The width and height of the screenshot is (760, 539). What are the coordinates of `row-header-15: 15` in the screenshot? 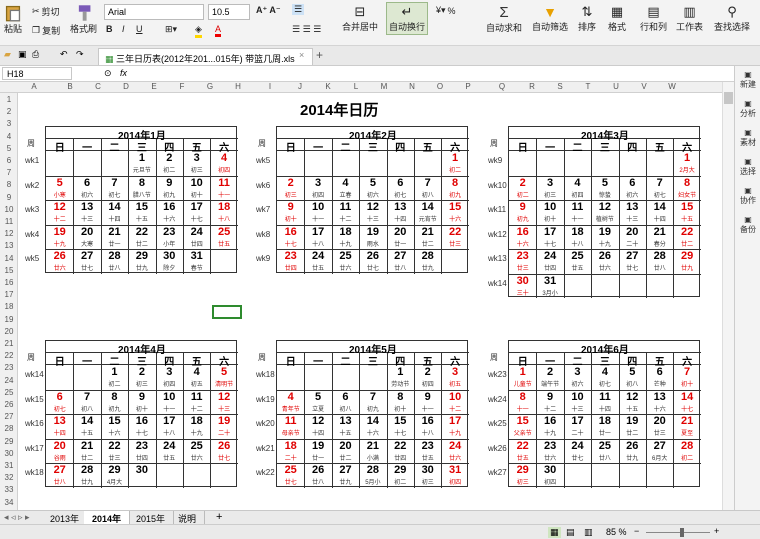 It's located at (9, 270).